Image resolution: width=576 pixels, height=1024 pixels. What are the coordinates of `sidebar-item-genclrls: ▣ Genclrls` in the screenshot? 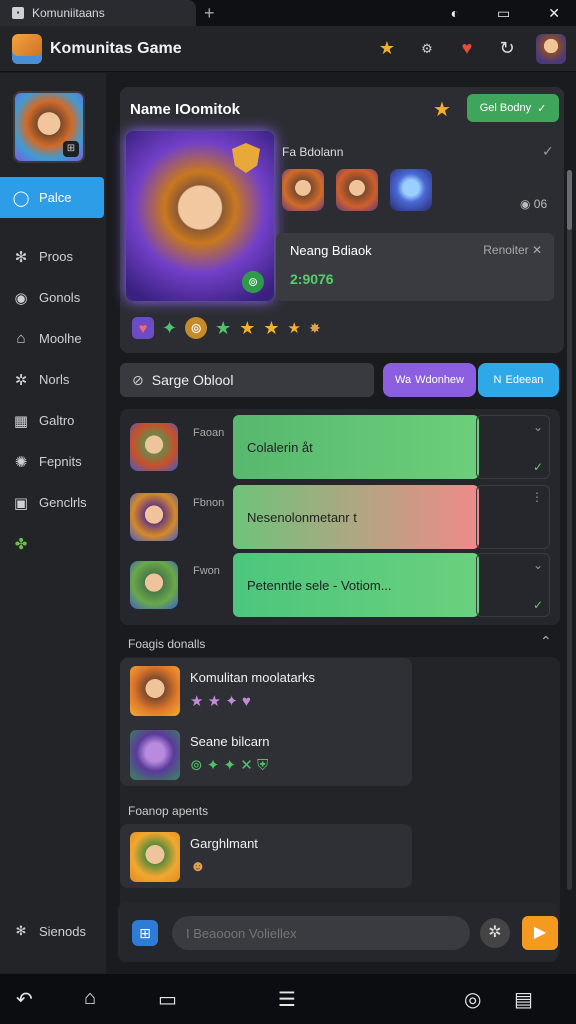 It's located at (53, 502).